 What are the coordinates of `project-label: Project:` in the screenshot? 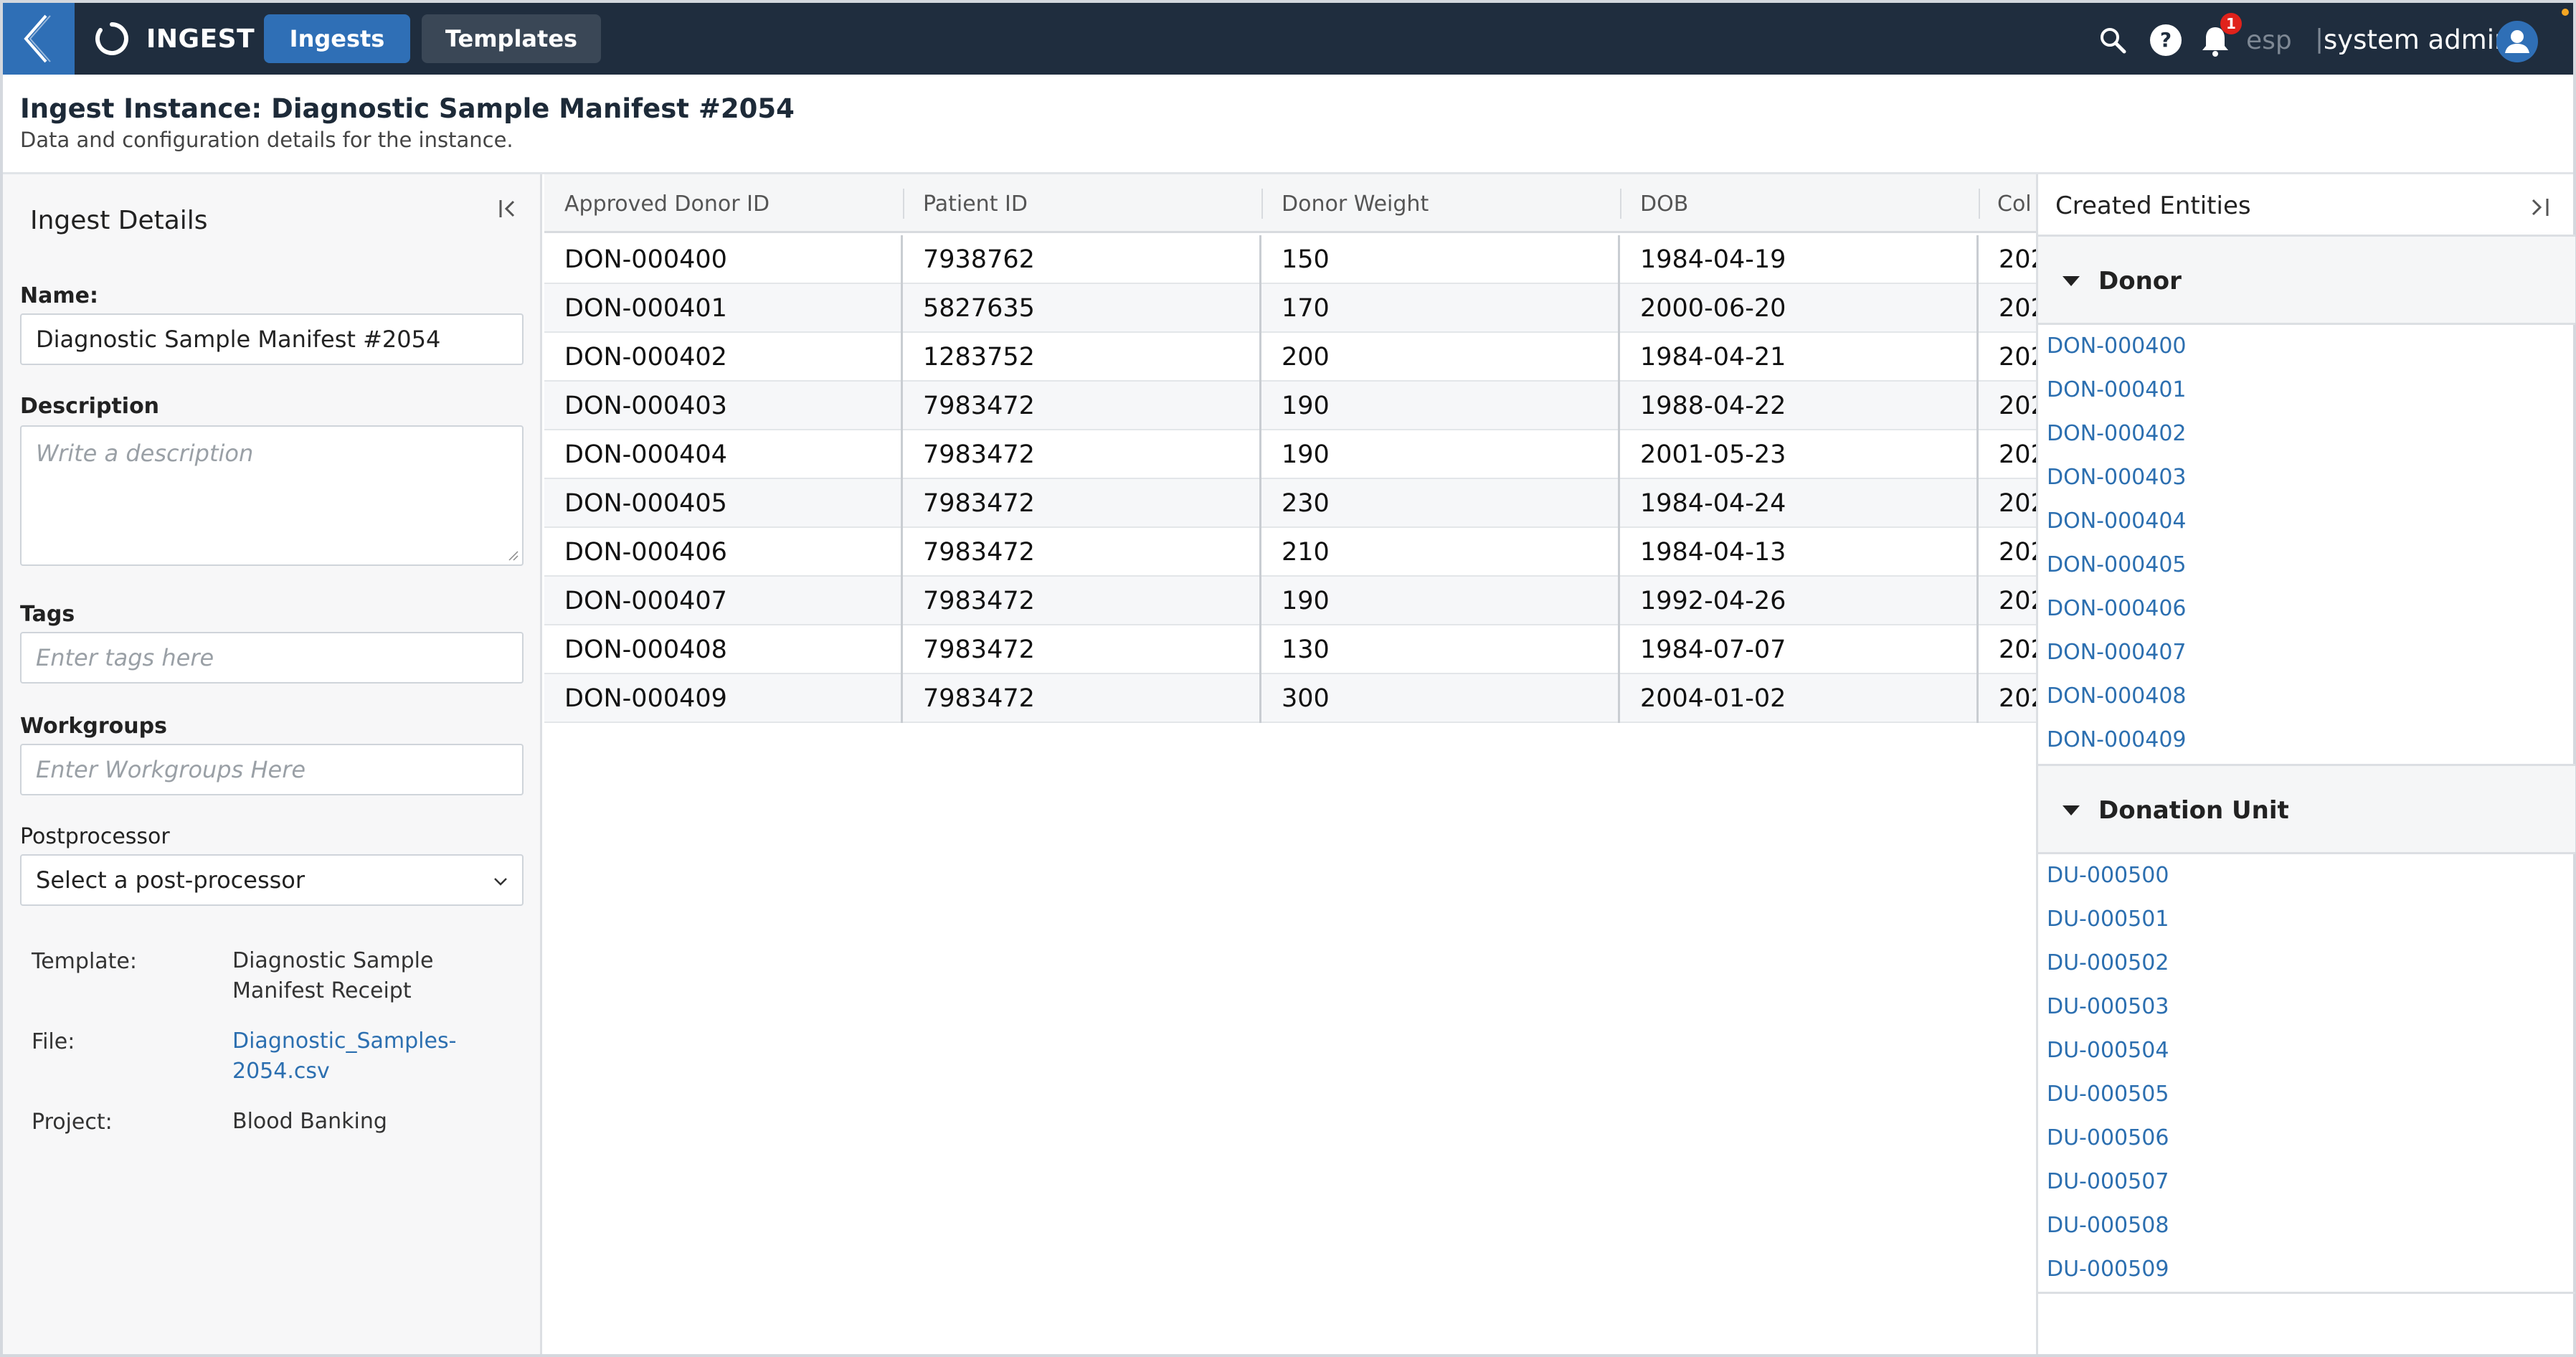 It's located at (72, 1122).